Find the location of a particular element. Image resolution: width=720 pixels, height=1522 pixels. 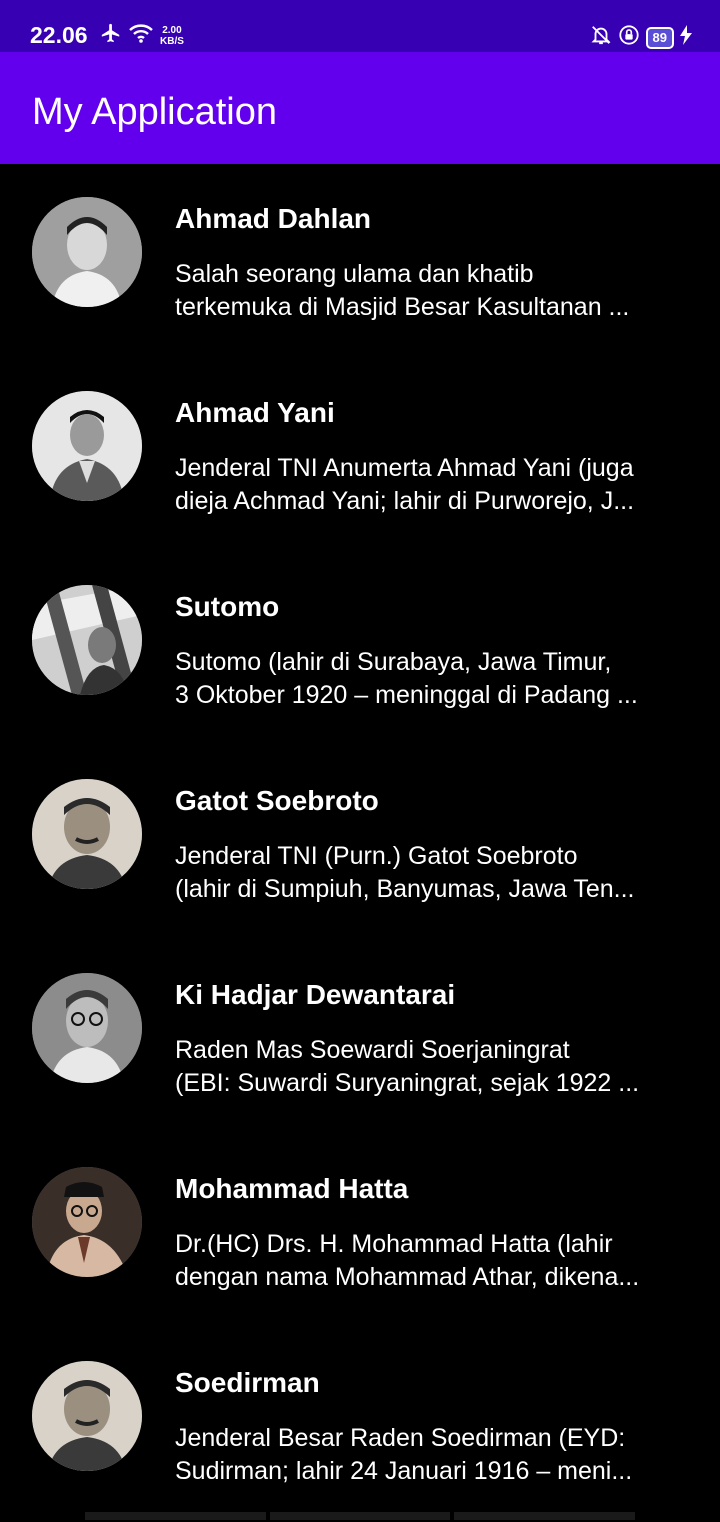

hero-name: Ahmad Yani is located at coordinates (255, 412).